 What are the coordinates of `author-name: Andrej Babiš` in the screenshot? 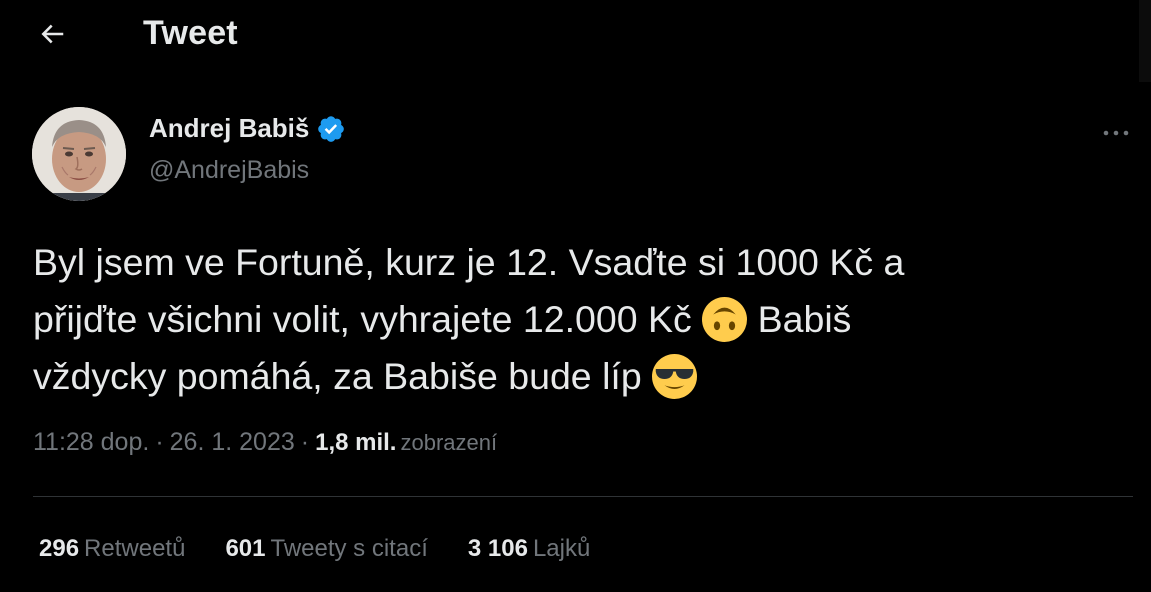 It's located at (247, 128).